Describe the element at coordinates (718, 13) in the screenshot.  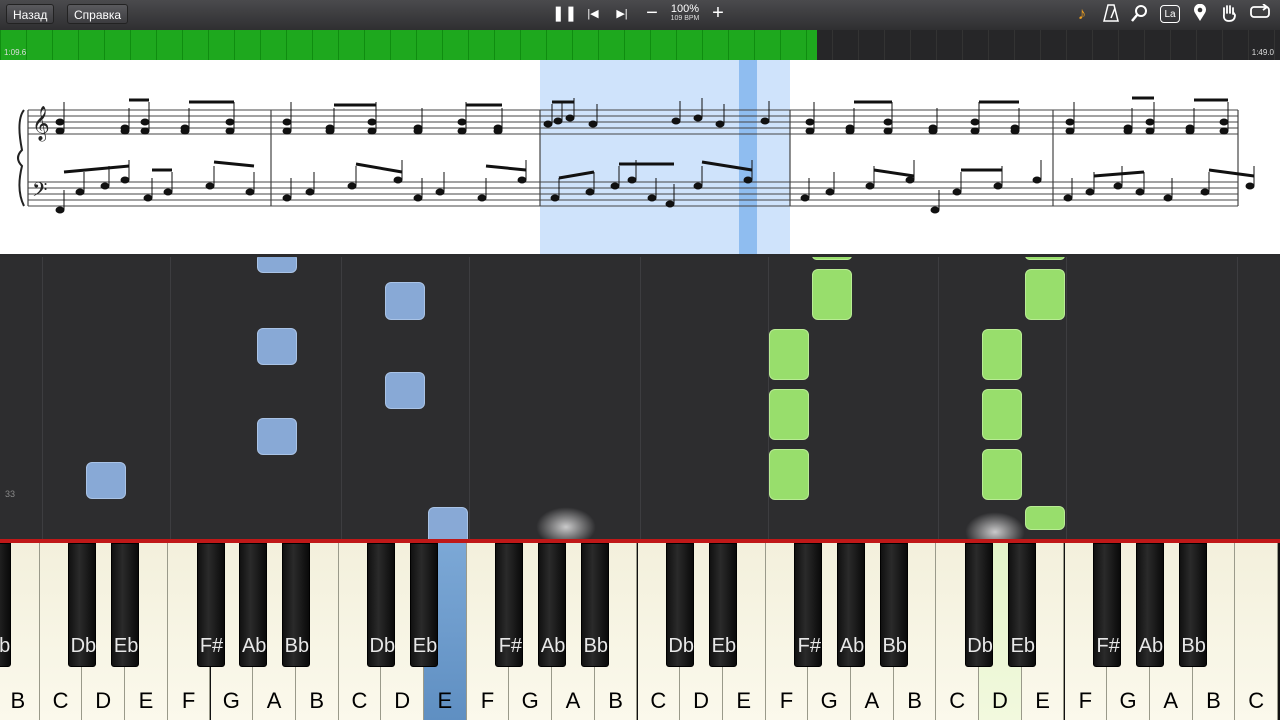
I see `tempo-plus-button: +` at that location.